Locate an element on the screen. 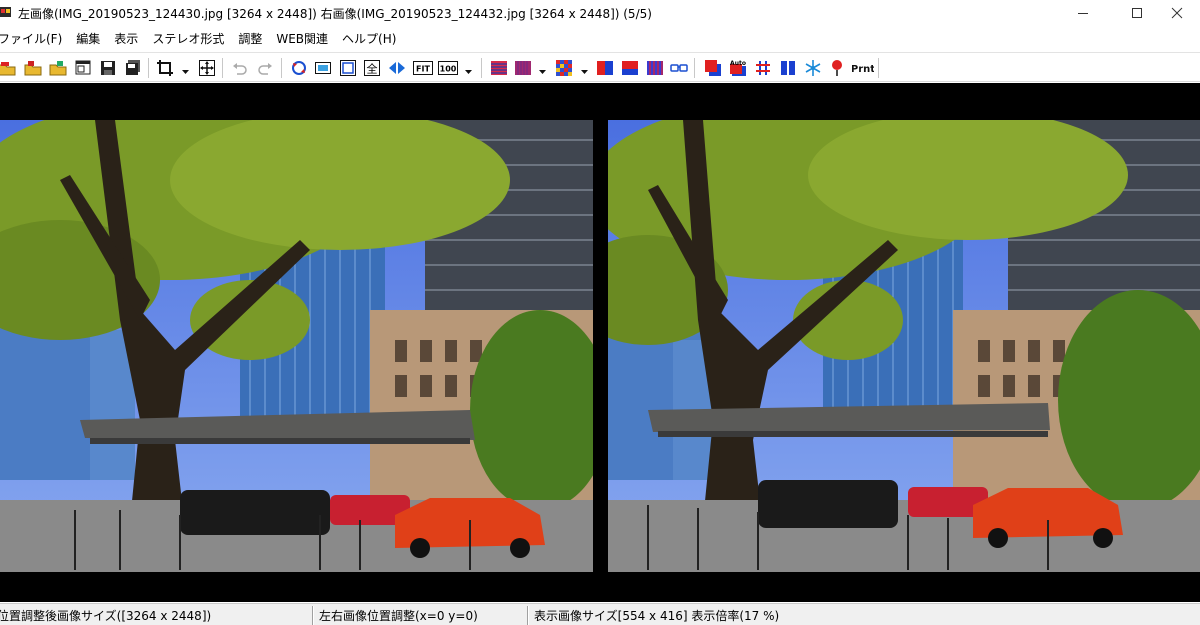 This screenshot has height=625, width=1200. anaglyph-color-button is located at coordinates (499, 68).